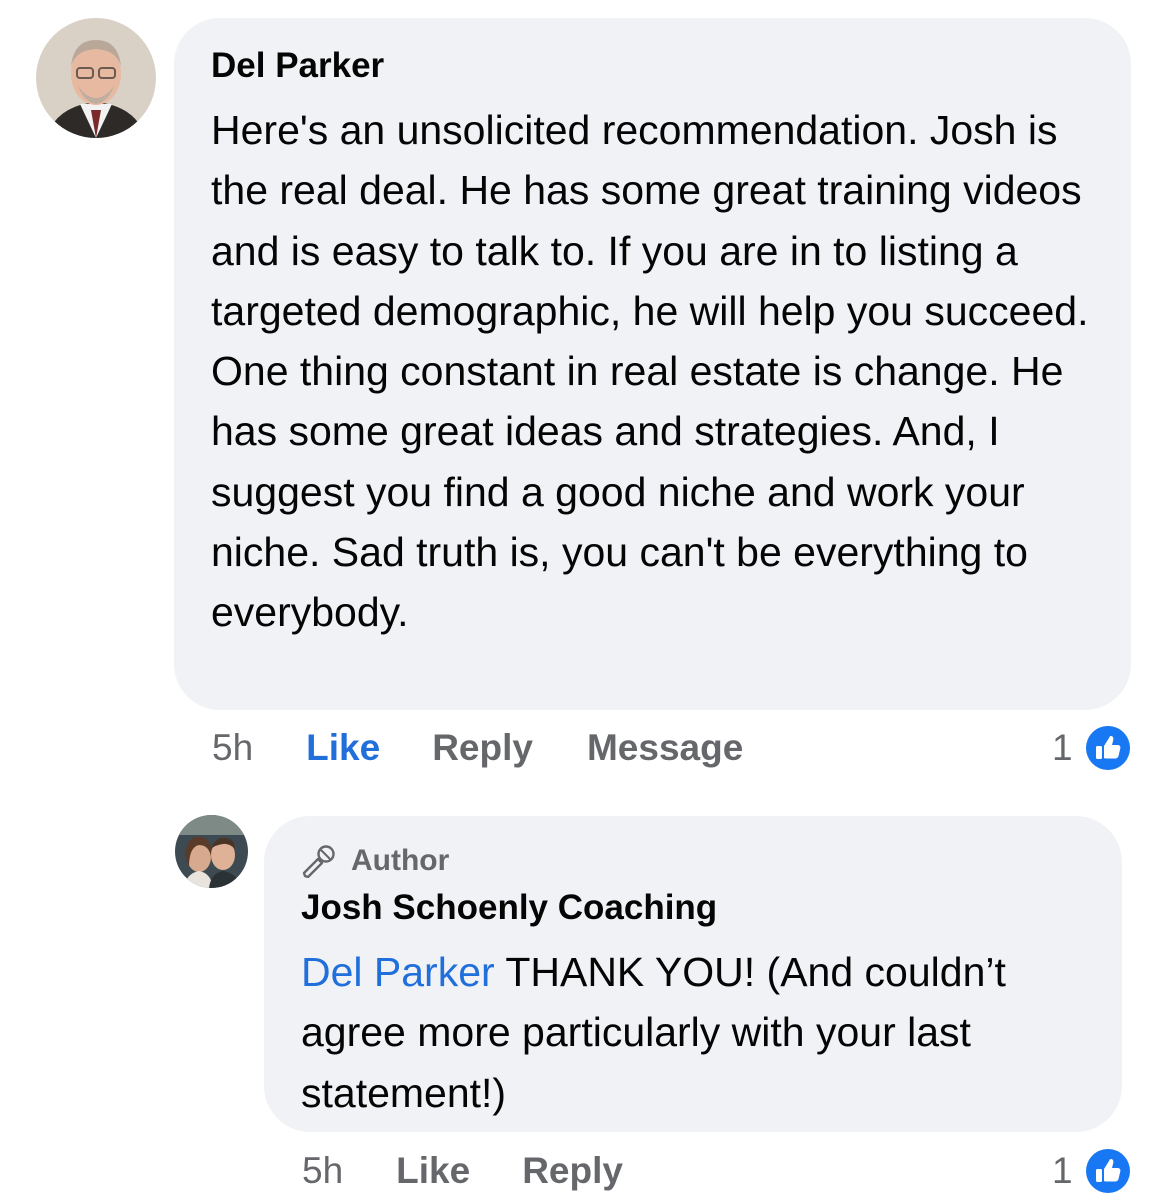 The width and height of the screenshot is (1170, 1204). Describe the element at coordinates (400, 860) in the screenshot. I see `author-badge-label: Author` at that location.